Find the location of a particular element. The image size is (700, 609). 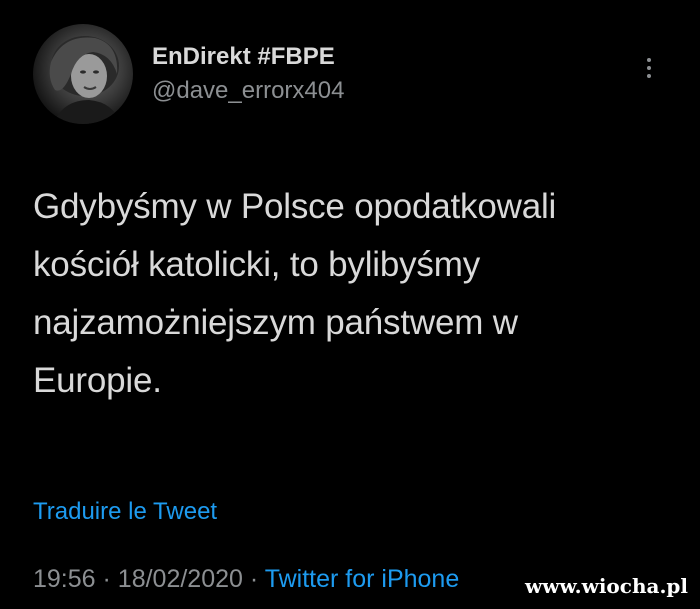

site-watermark: www.wiocha.pl is located at coordinates (606, 586).